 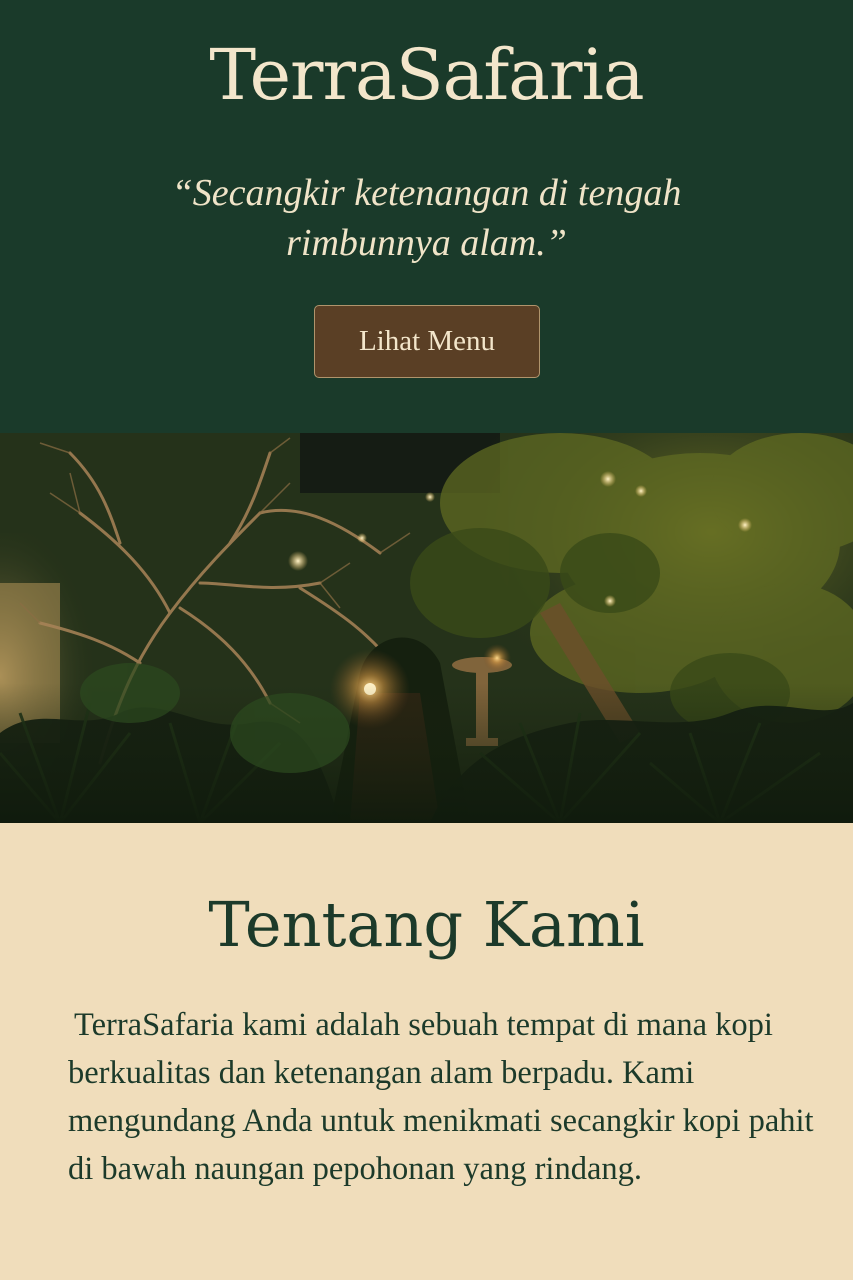 What do you see at coordinates (426, 924) in the screenshot?
I see `about-title: Tentang Kami` at bounding box center [426, 924].